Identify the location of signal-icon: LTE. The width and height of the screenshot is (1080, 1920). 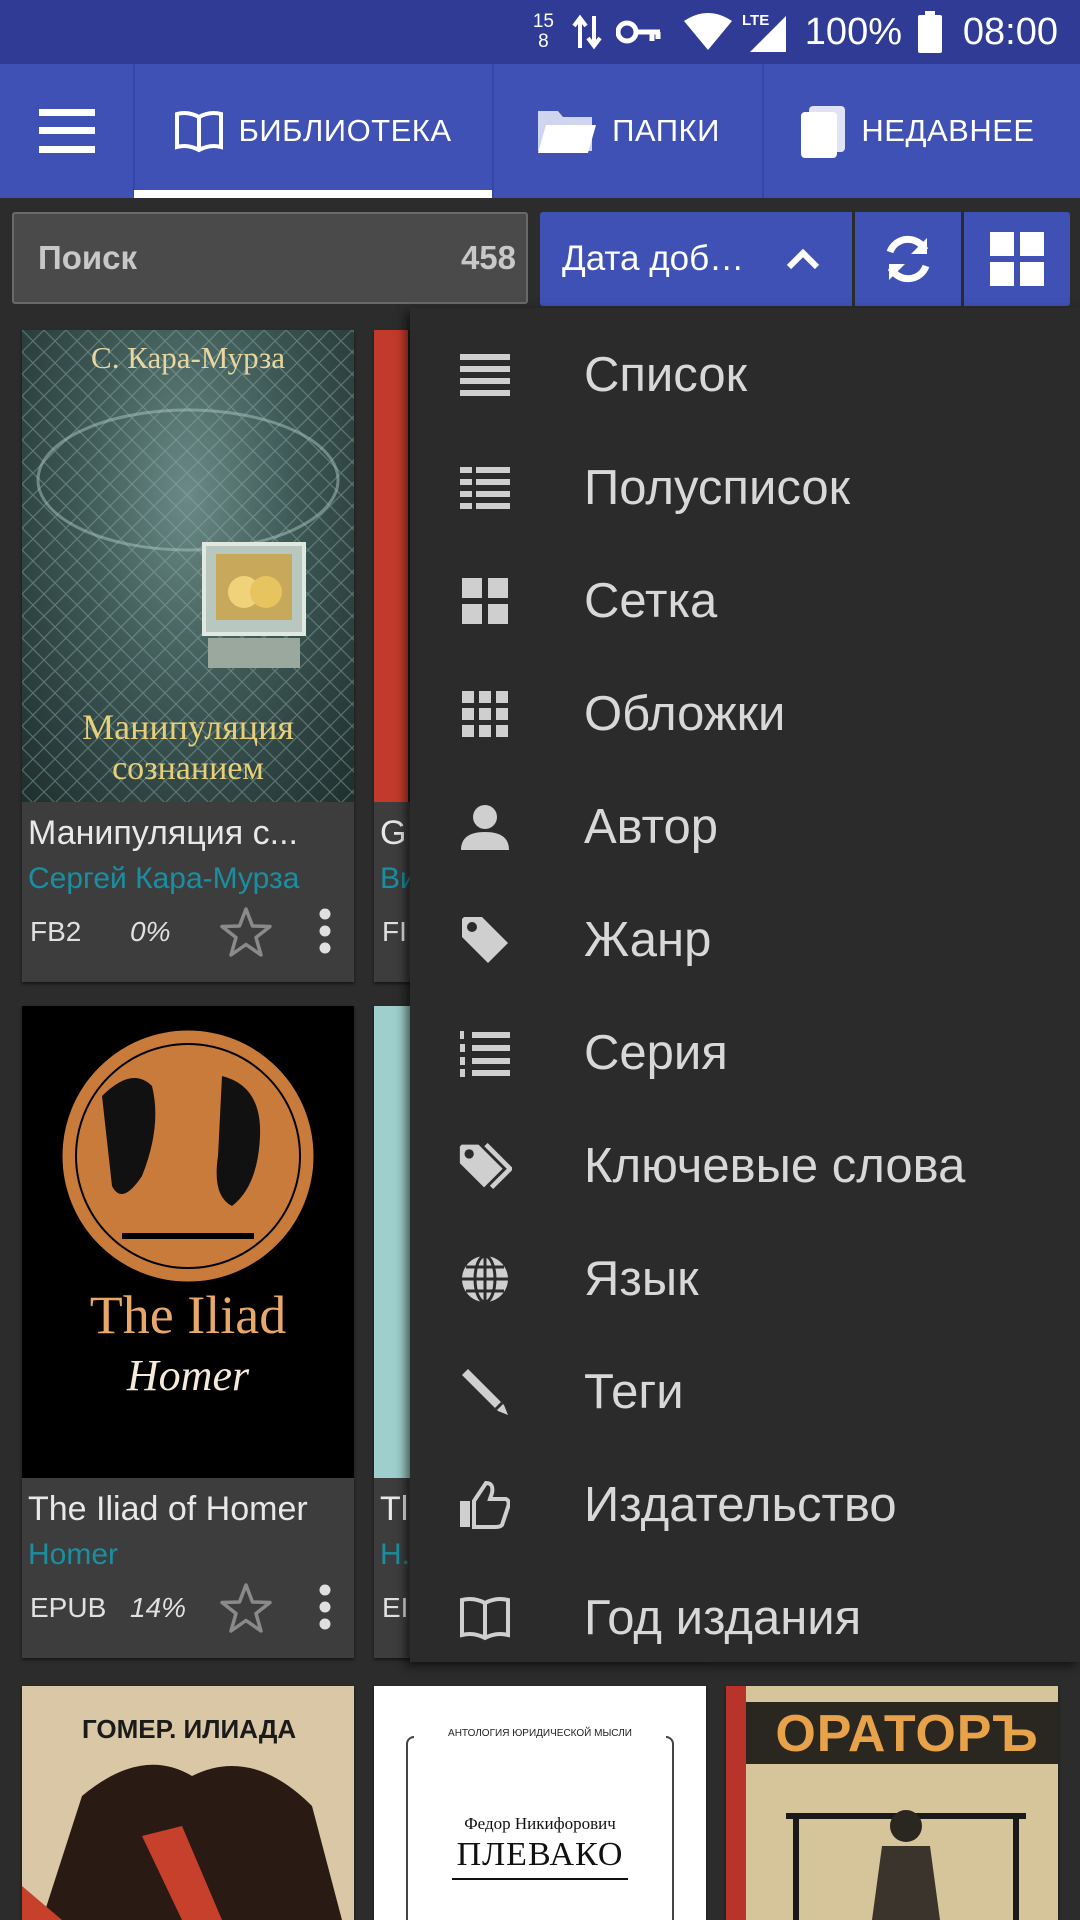
(765, 32).